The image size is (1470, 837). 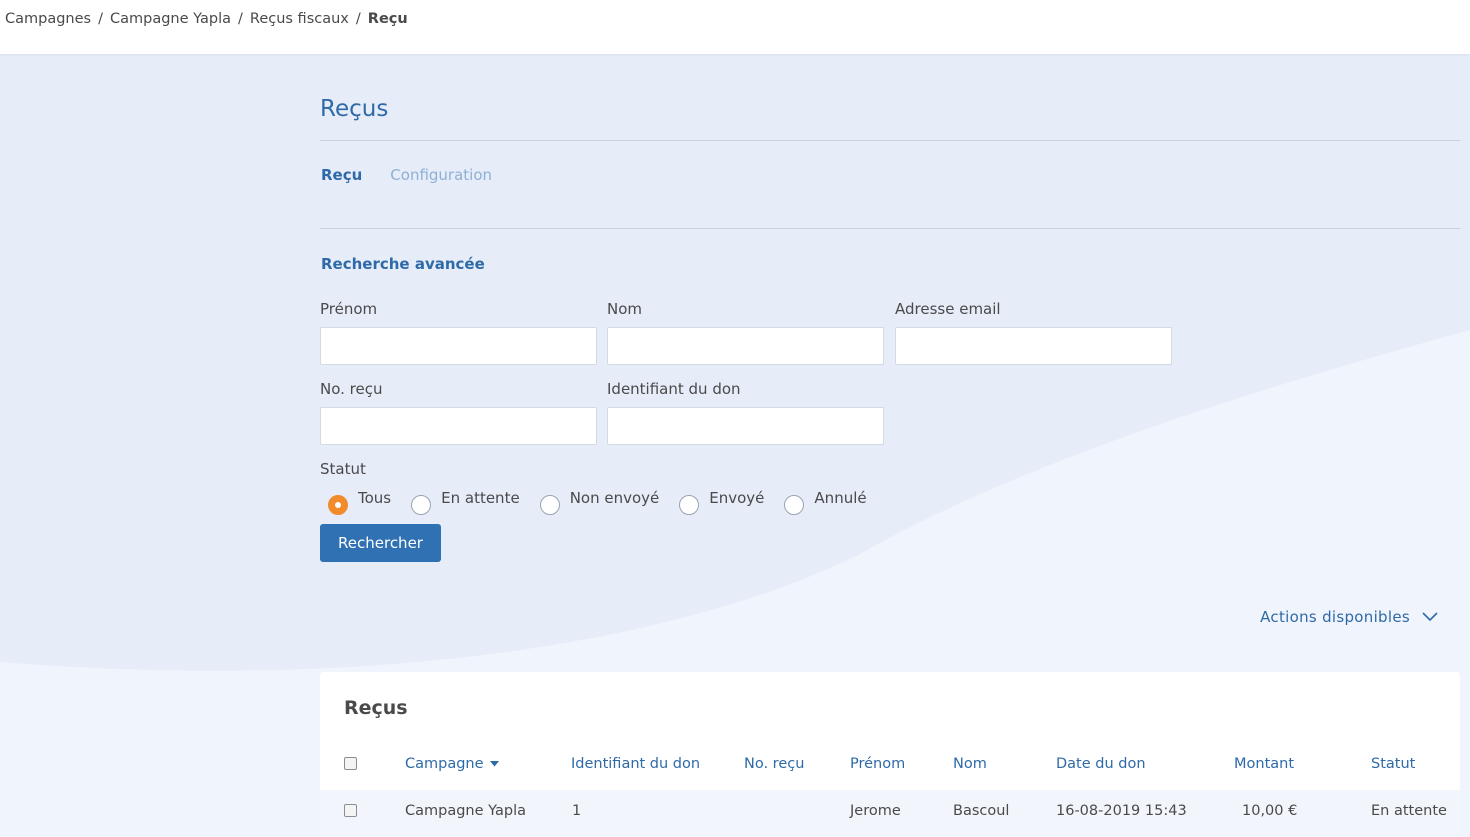 I want to click on column-header-no-recu: No. reçu, so click(x=774, y=764).